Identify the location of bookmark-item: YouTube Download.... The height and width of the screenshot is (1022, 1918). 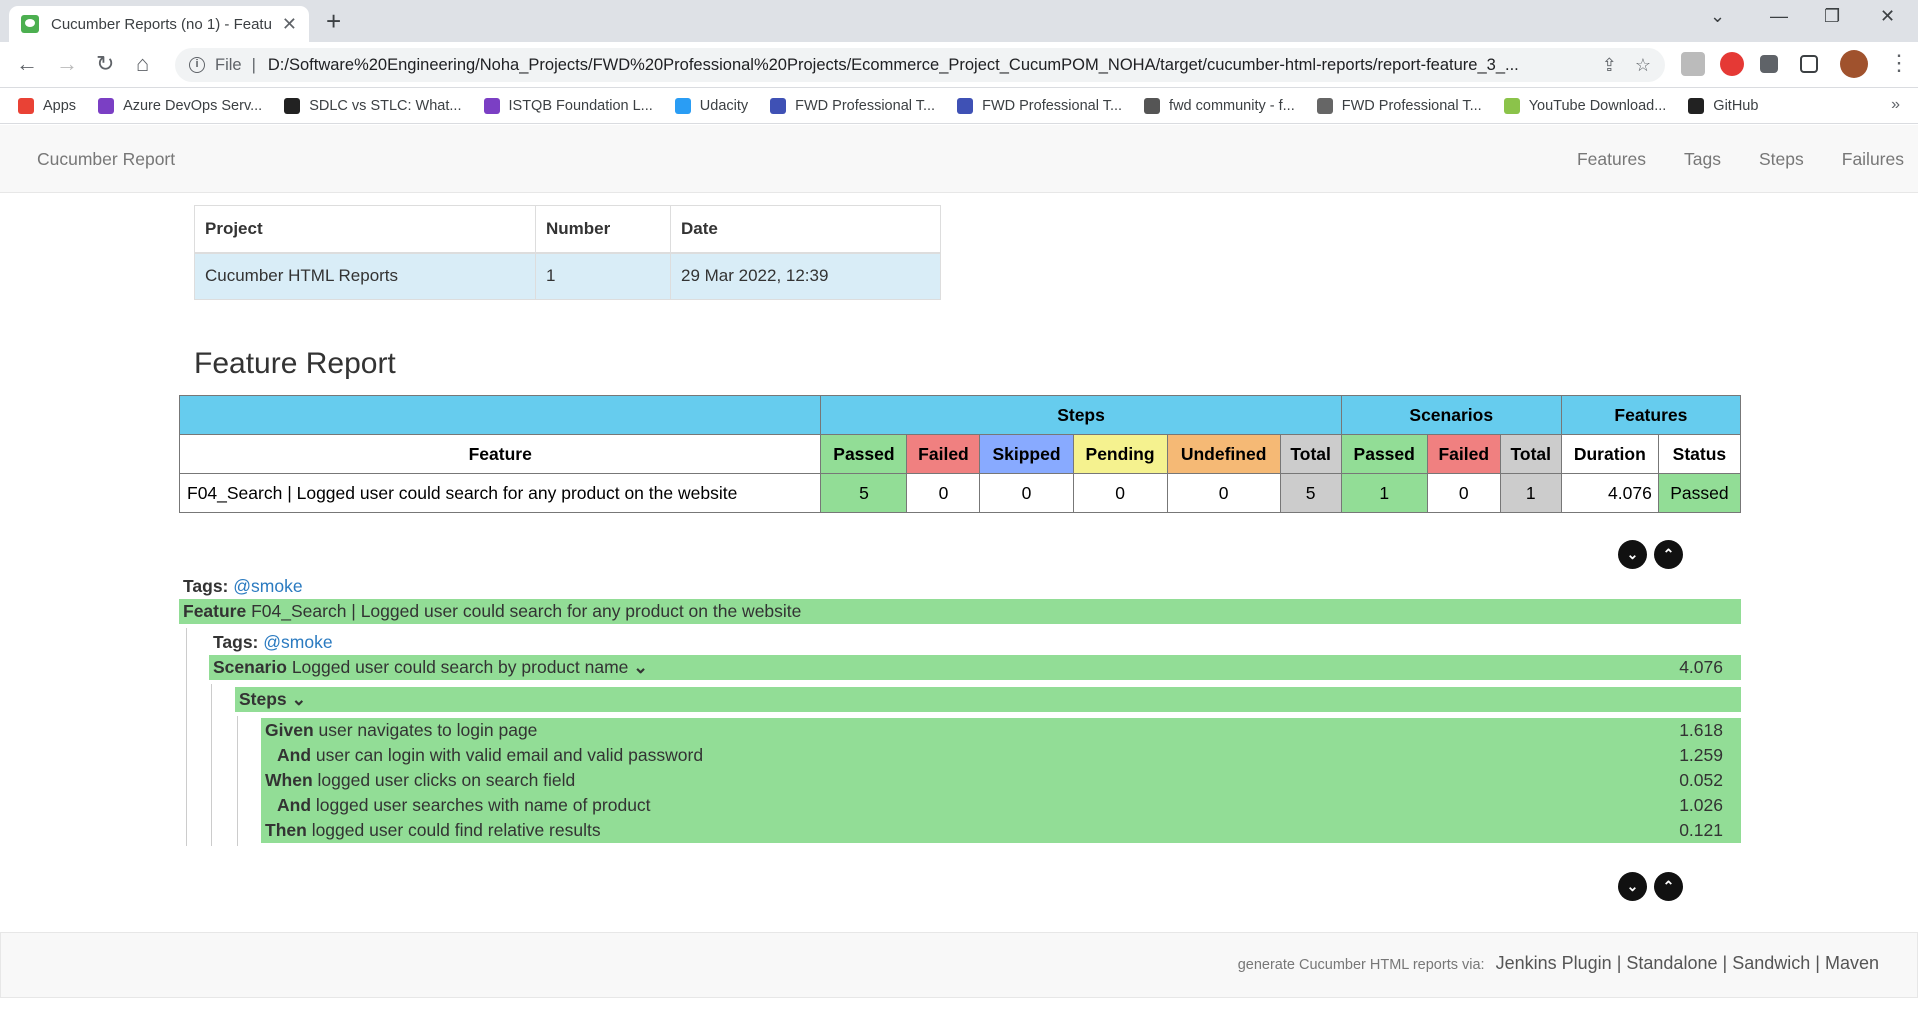
(1584, 105).